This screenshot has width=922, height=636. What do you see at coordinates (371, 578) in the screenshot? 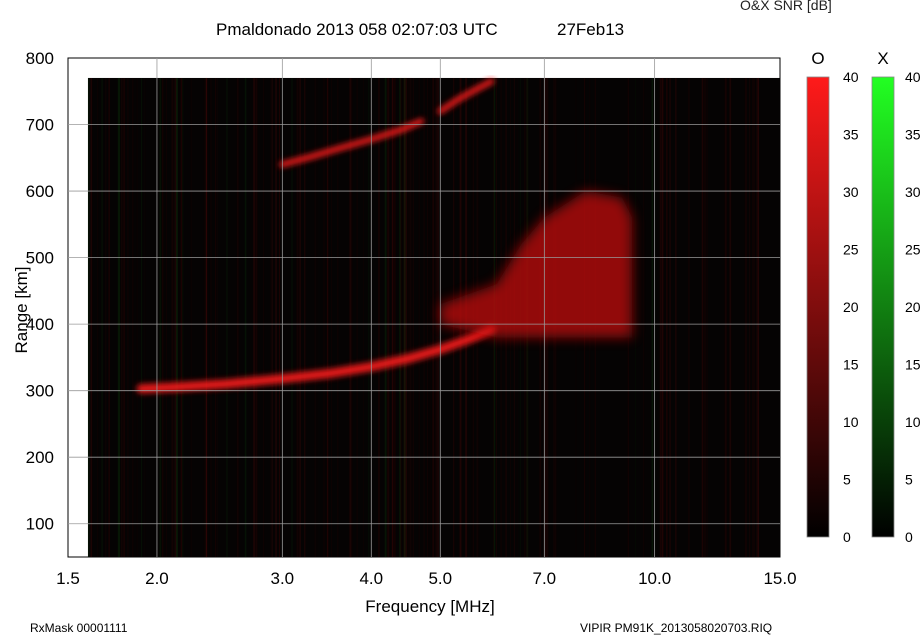
I see `x-tick-label: 4.0` at bounding box center [371, 578].